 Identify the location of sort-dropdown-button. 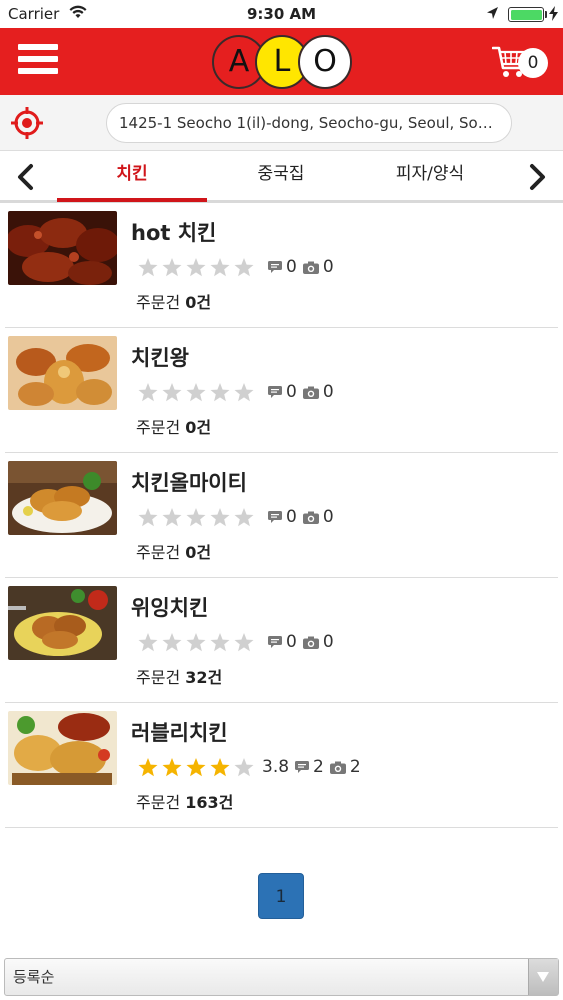
(543, 977).